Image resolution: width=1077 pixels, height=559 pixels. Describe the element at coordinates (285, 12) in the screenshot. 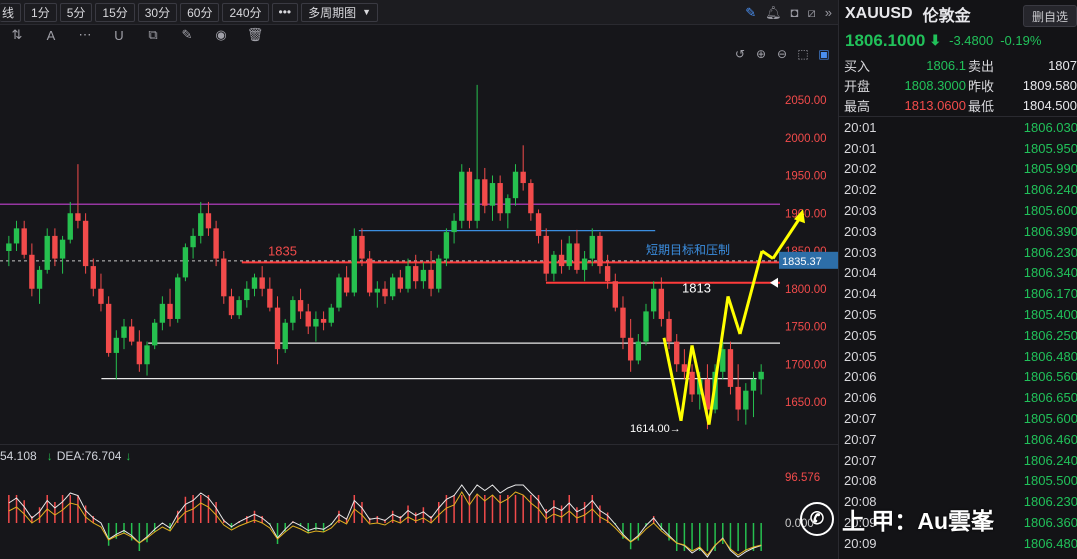

I see `more-button: •••` at that location.